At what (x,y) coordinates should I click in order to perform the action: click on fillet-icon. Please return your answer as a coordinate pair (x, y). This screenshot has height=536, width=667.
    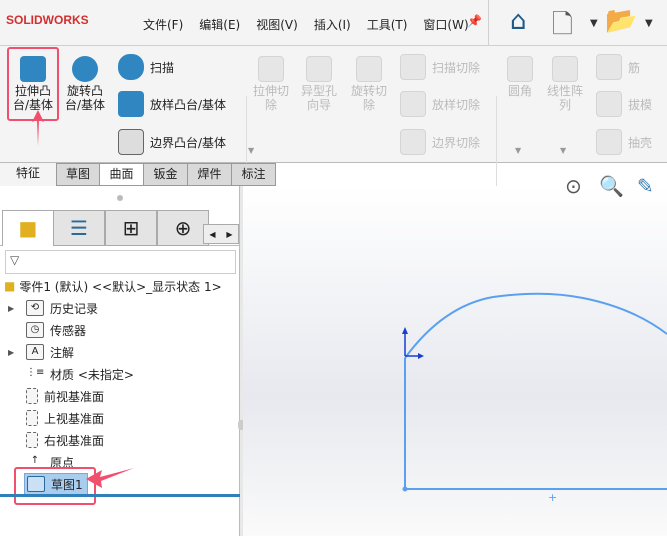
    Looking at the image, I should click on (520, 69).